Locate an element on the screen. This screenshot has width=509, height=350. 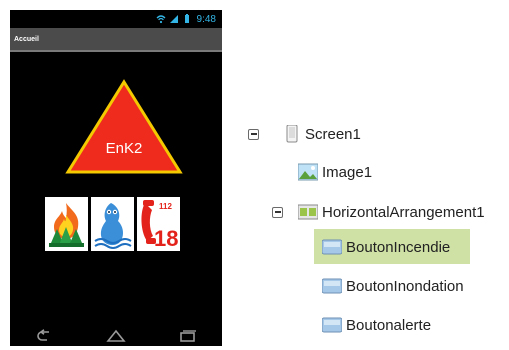
fire-icon is located at coordinates (66, 224).